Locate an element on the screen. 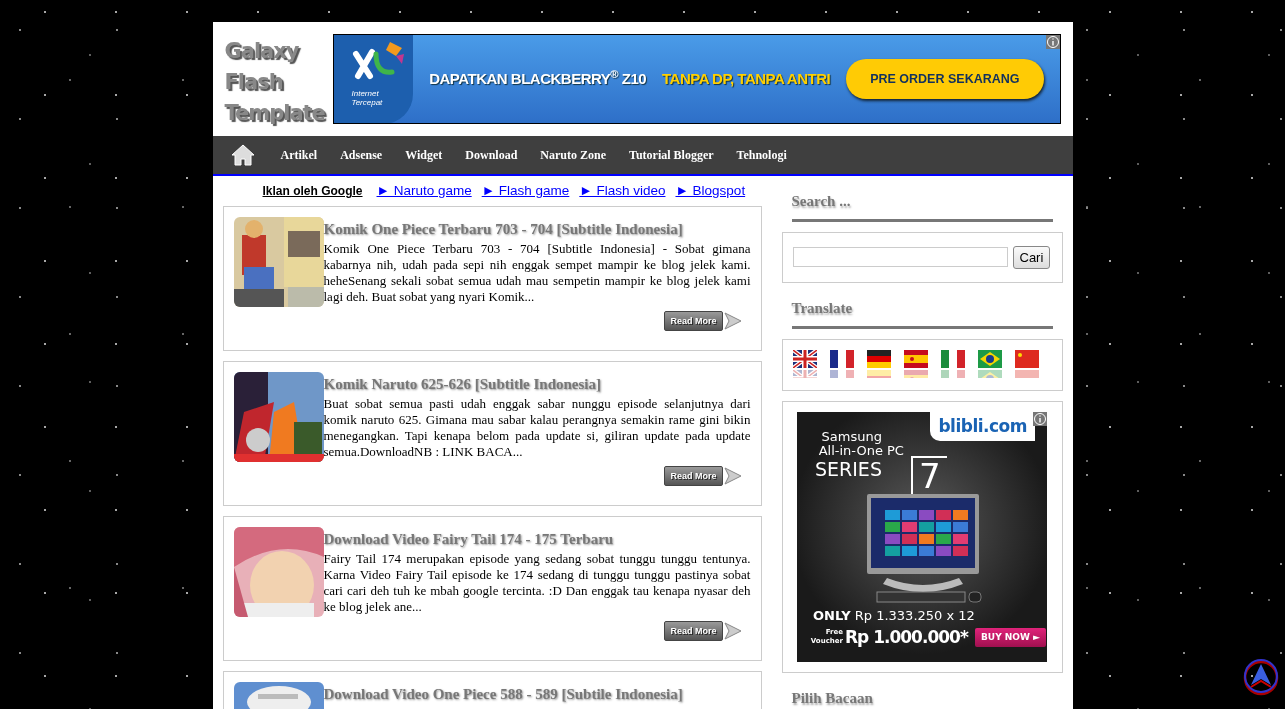 This screenshot has height=709, width=1285. ad-link: ► Naruto game is located at coordinates (424, 191).